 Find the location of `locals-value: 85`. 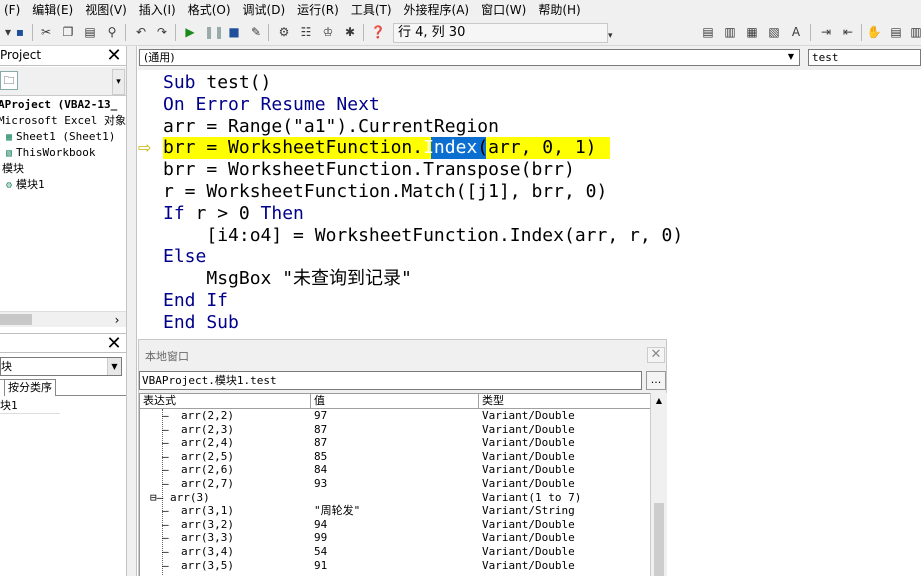

locals-value: 85 is located at coordinates (320, 457).